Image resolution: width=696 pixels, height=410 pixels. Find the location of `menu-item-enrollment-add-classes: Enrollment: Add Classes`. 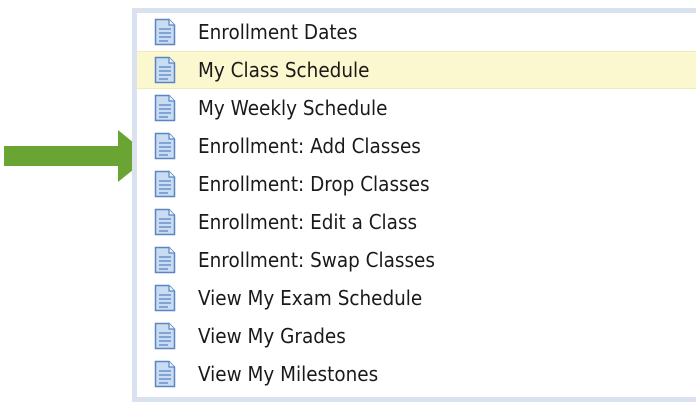

menu-item-enrollment-add-classes: Enrollment: Add Classes is located at coordinates (416, 146).